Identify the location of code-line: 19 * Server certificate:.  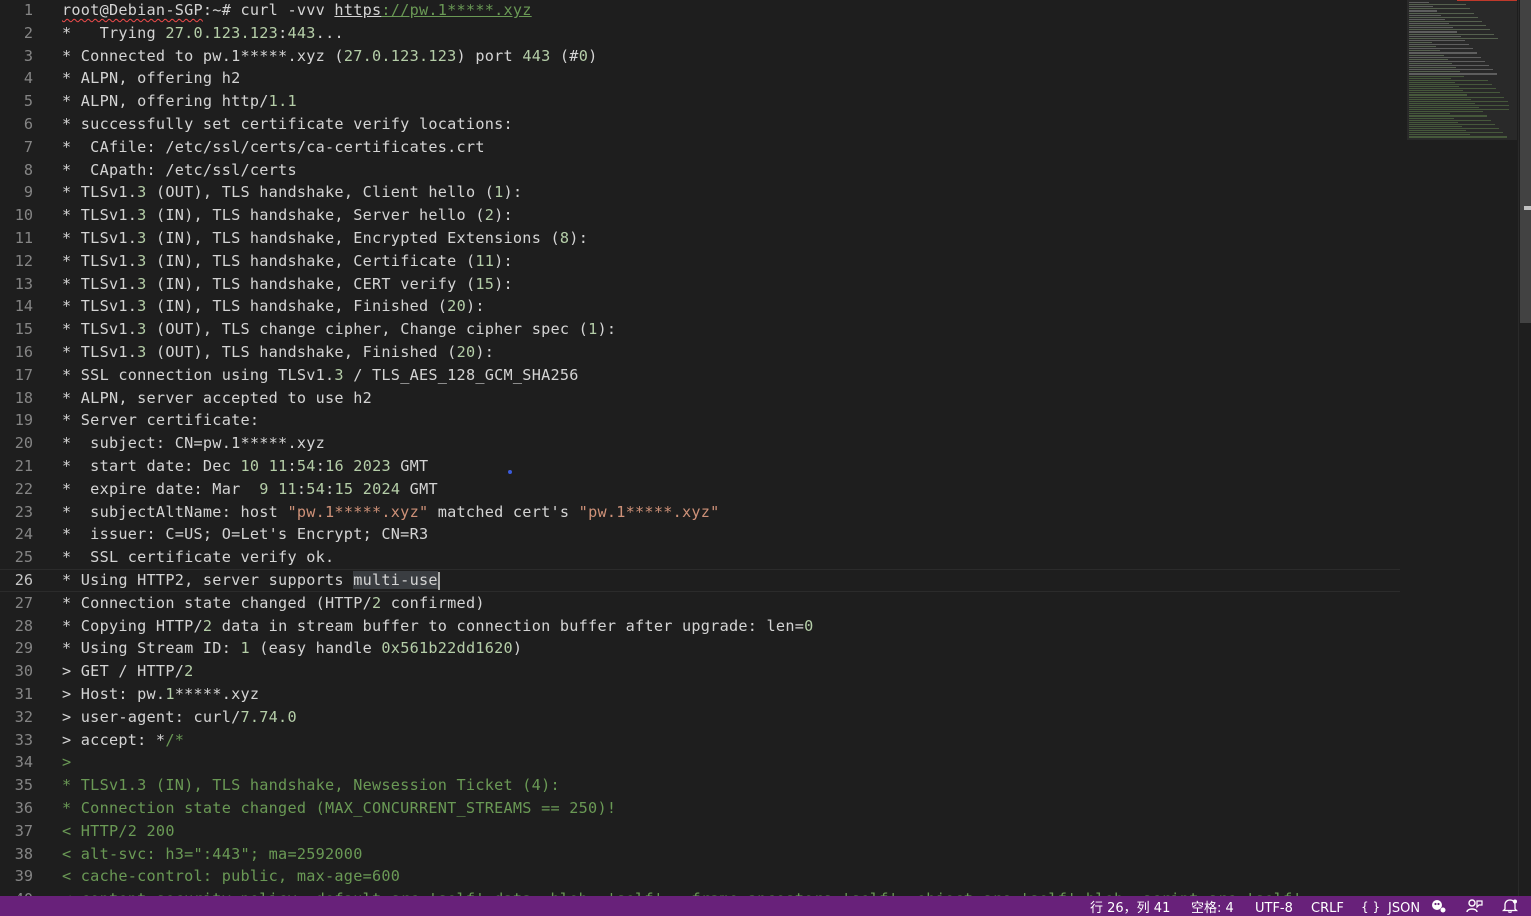
(700, 420).